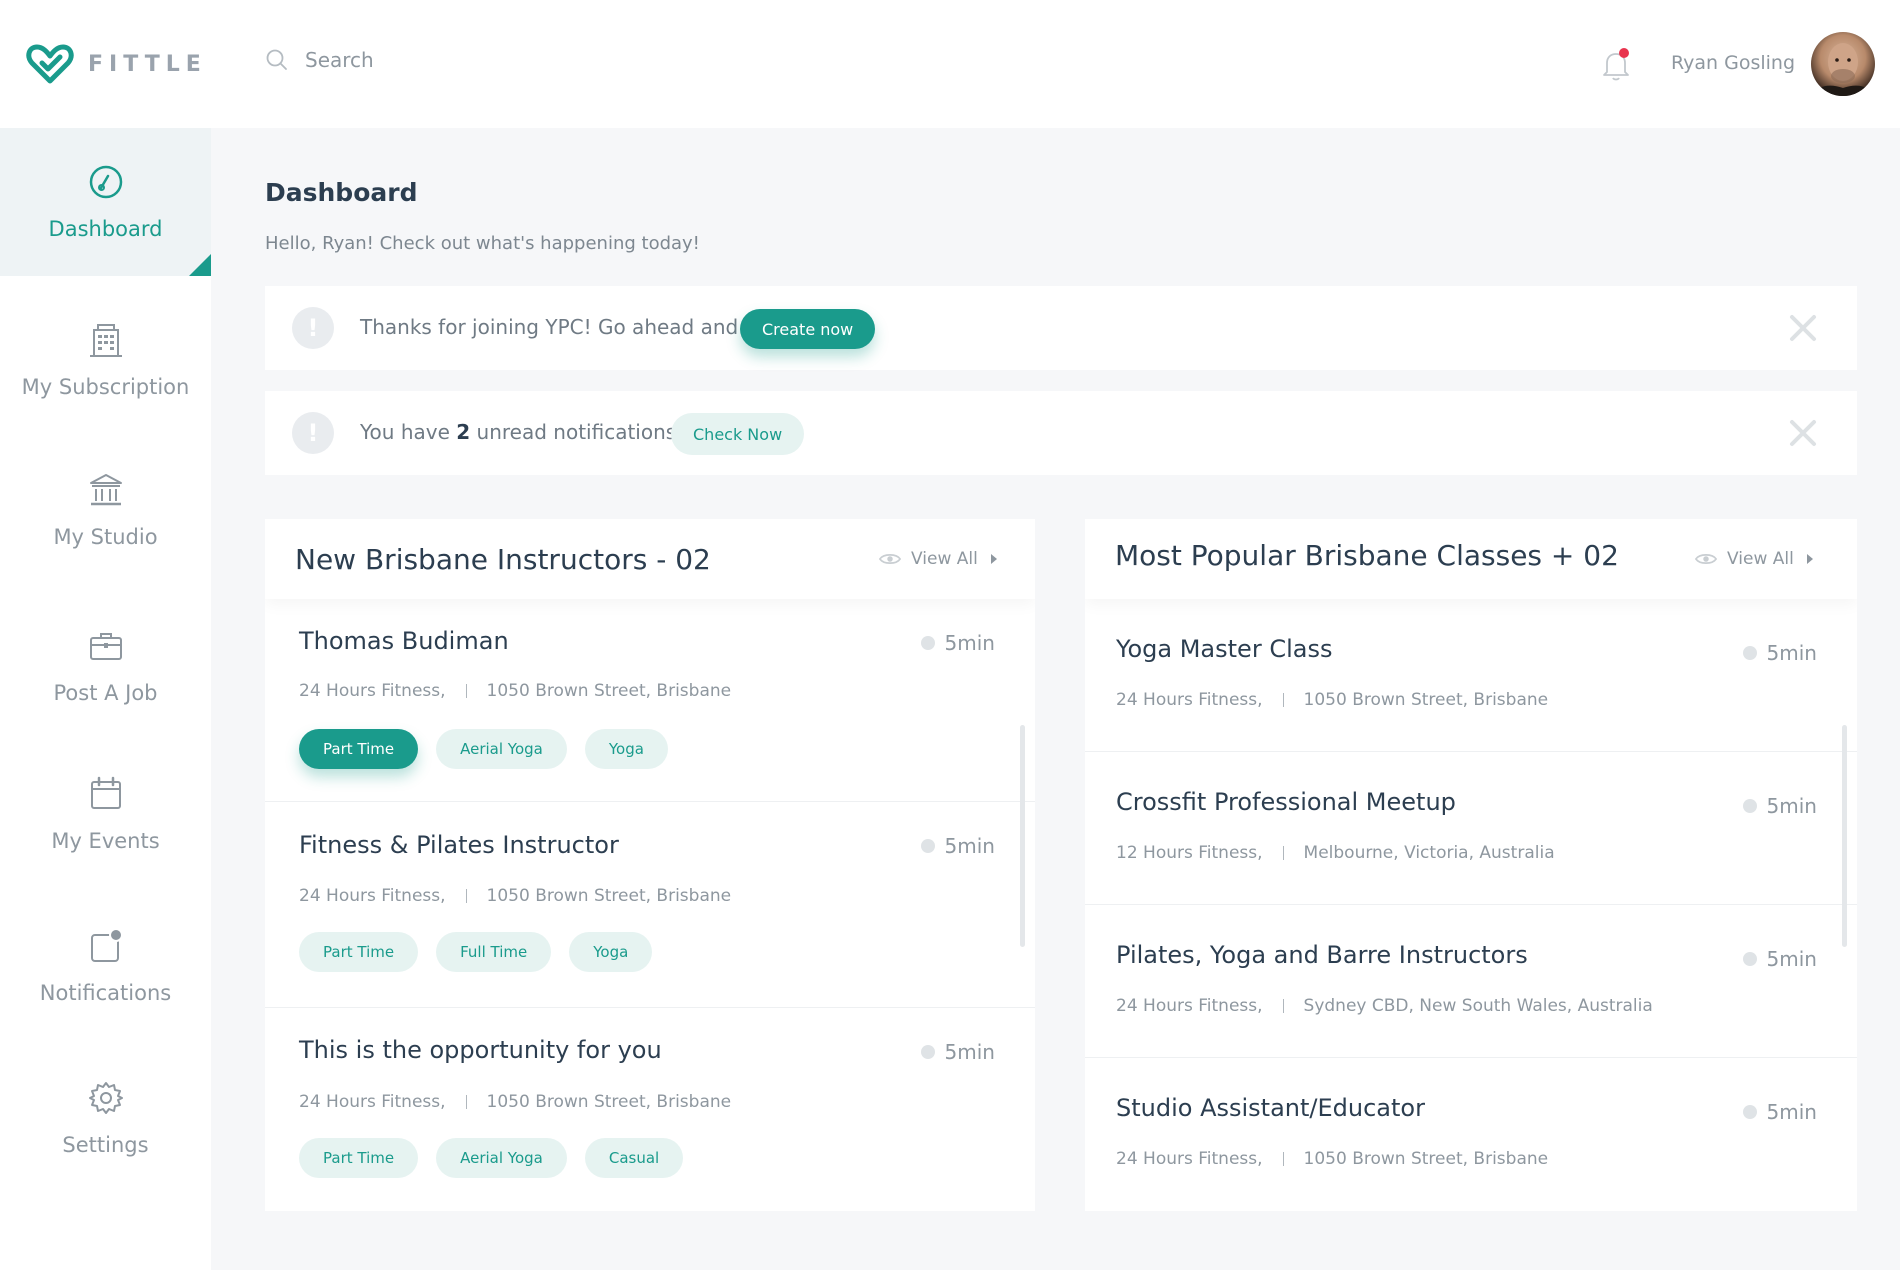 The image size is (1900, 1270). I want to click on user-name: Ryan Gosling, so click(1733, 63).